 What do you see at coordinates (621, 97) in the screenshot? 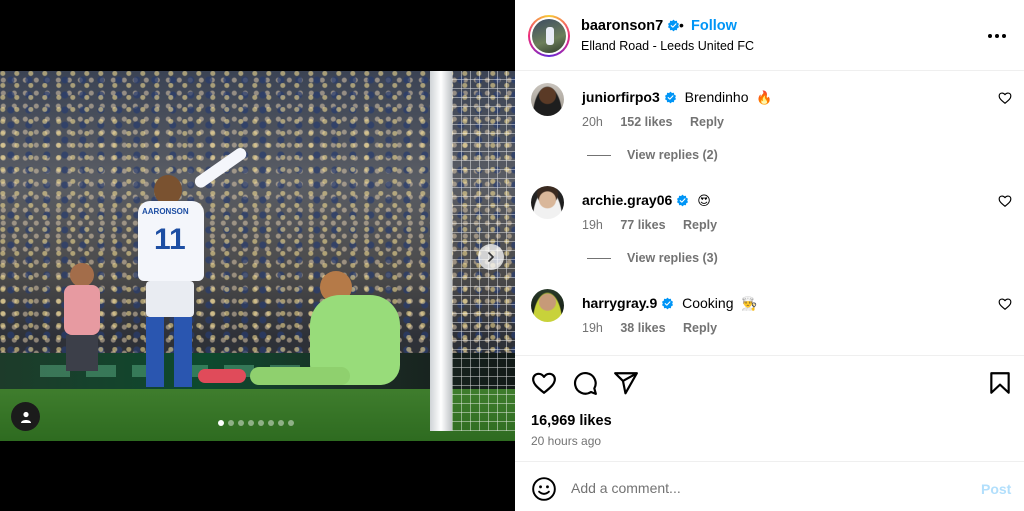
I see `commenter-username: juniorfirpo3` at bounding box center [621, 97].